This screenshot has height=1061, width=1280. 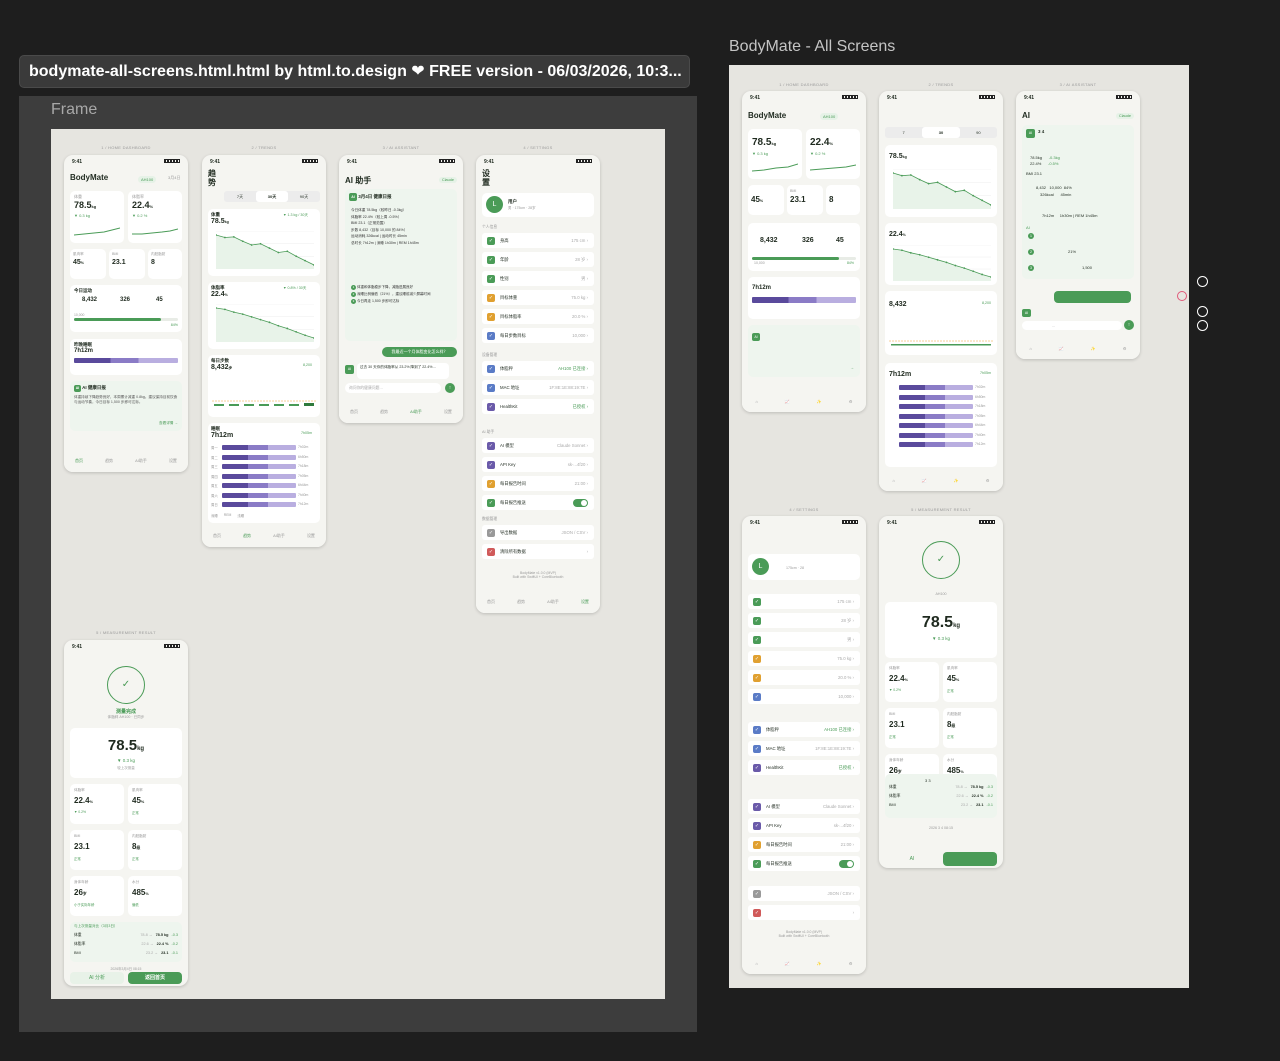 I want to click on weight-card: 体重 78.5kg ▼ 0.3 kg, so click(x=97, y=217).